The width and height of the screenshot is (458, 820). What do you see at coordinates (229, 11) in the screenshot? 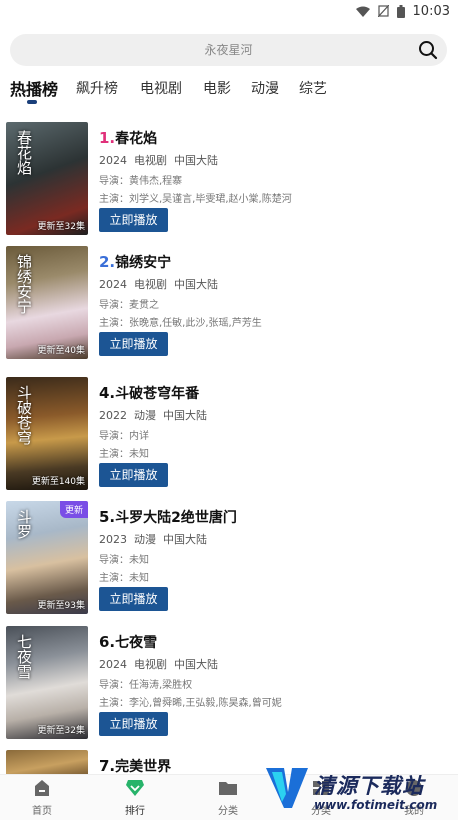
I see `status-bar: 10:03` at bounding box center [229, 11].